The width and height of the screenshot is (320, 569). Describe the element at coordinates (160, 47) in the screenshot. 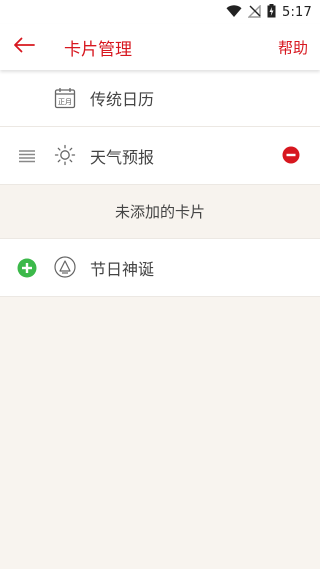

I see `app-bar: 卡片管理 帮助` at that location.